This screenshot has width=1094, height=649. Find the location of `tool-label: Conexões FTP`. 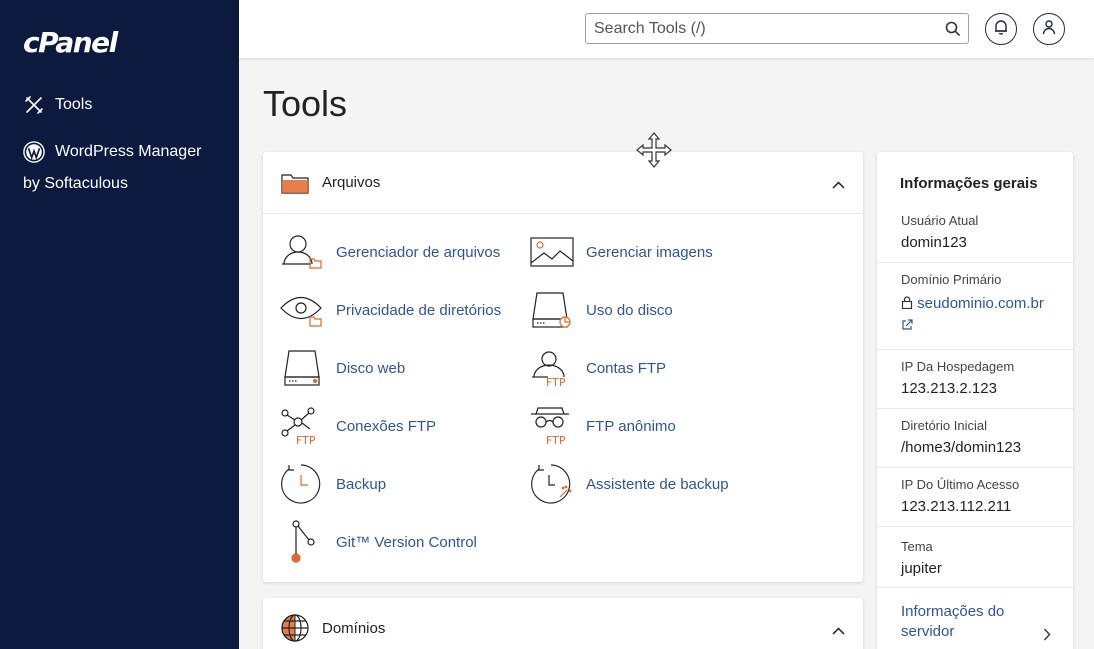

tool-label: Conexões FTP is located at coordinates (386, 426).